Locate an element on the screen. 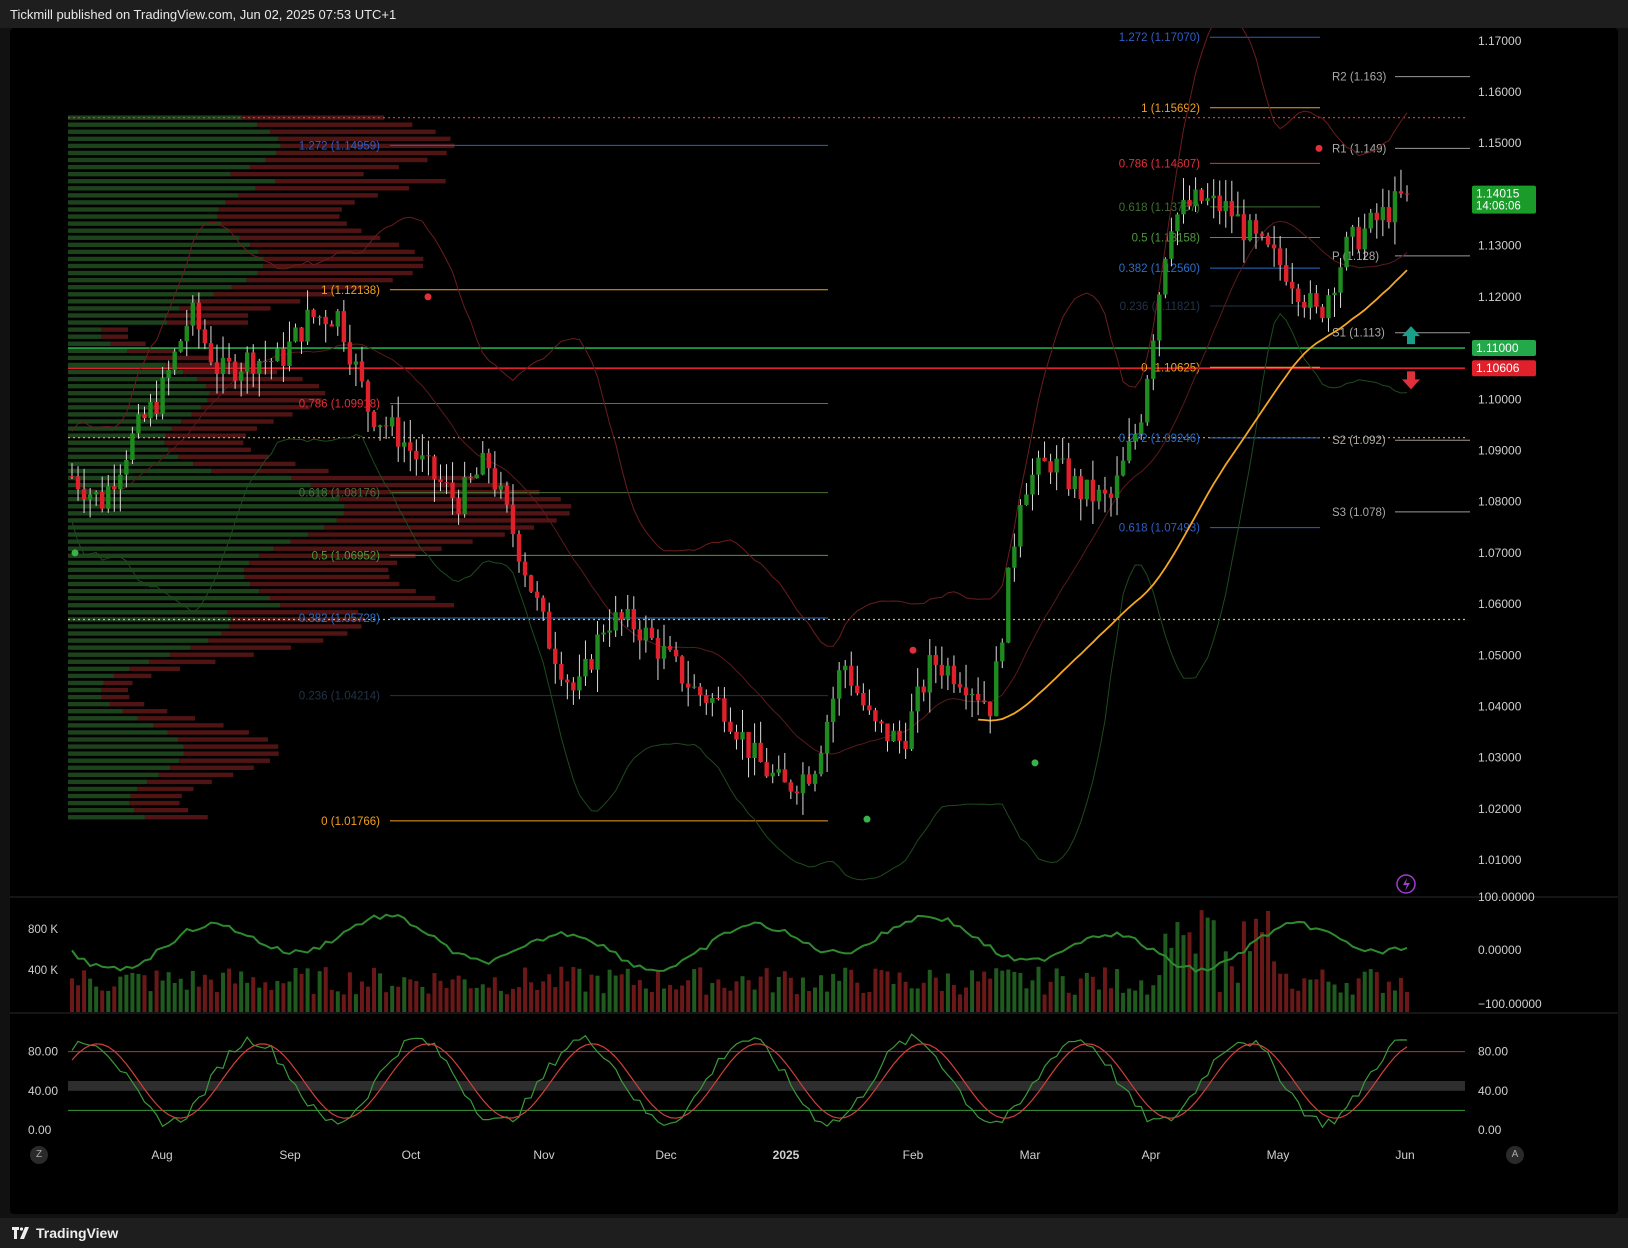 The height and width of the screenshot is (1248, 1628). brand-bar: TradingView is located at coordinates (814, 1233).